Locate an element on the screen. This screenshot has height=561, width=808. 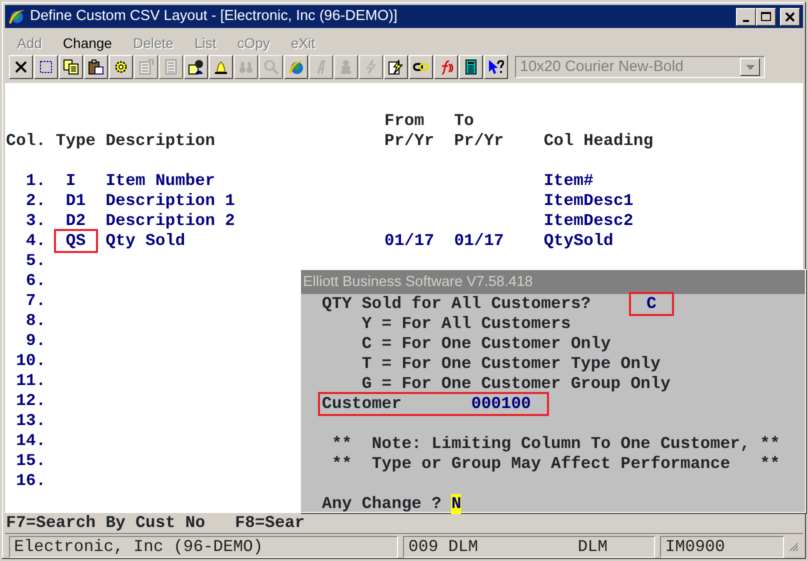
row-number: 11. is located at coordinates (31, 381).